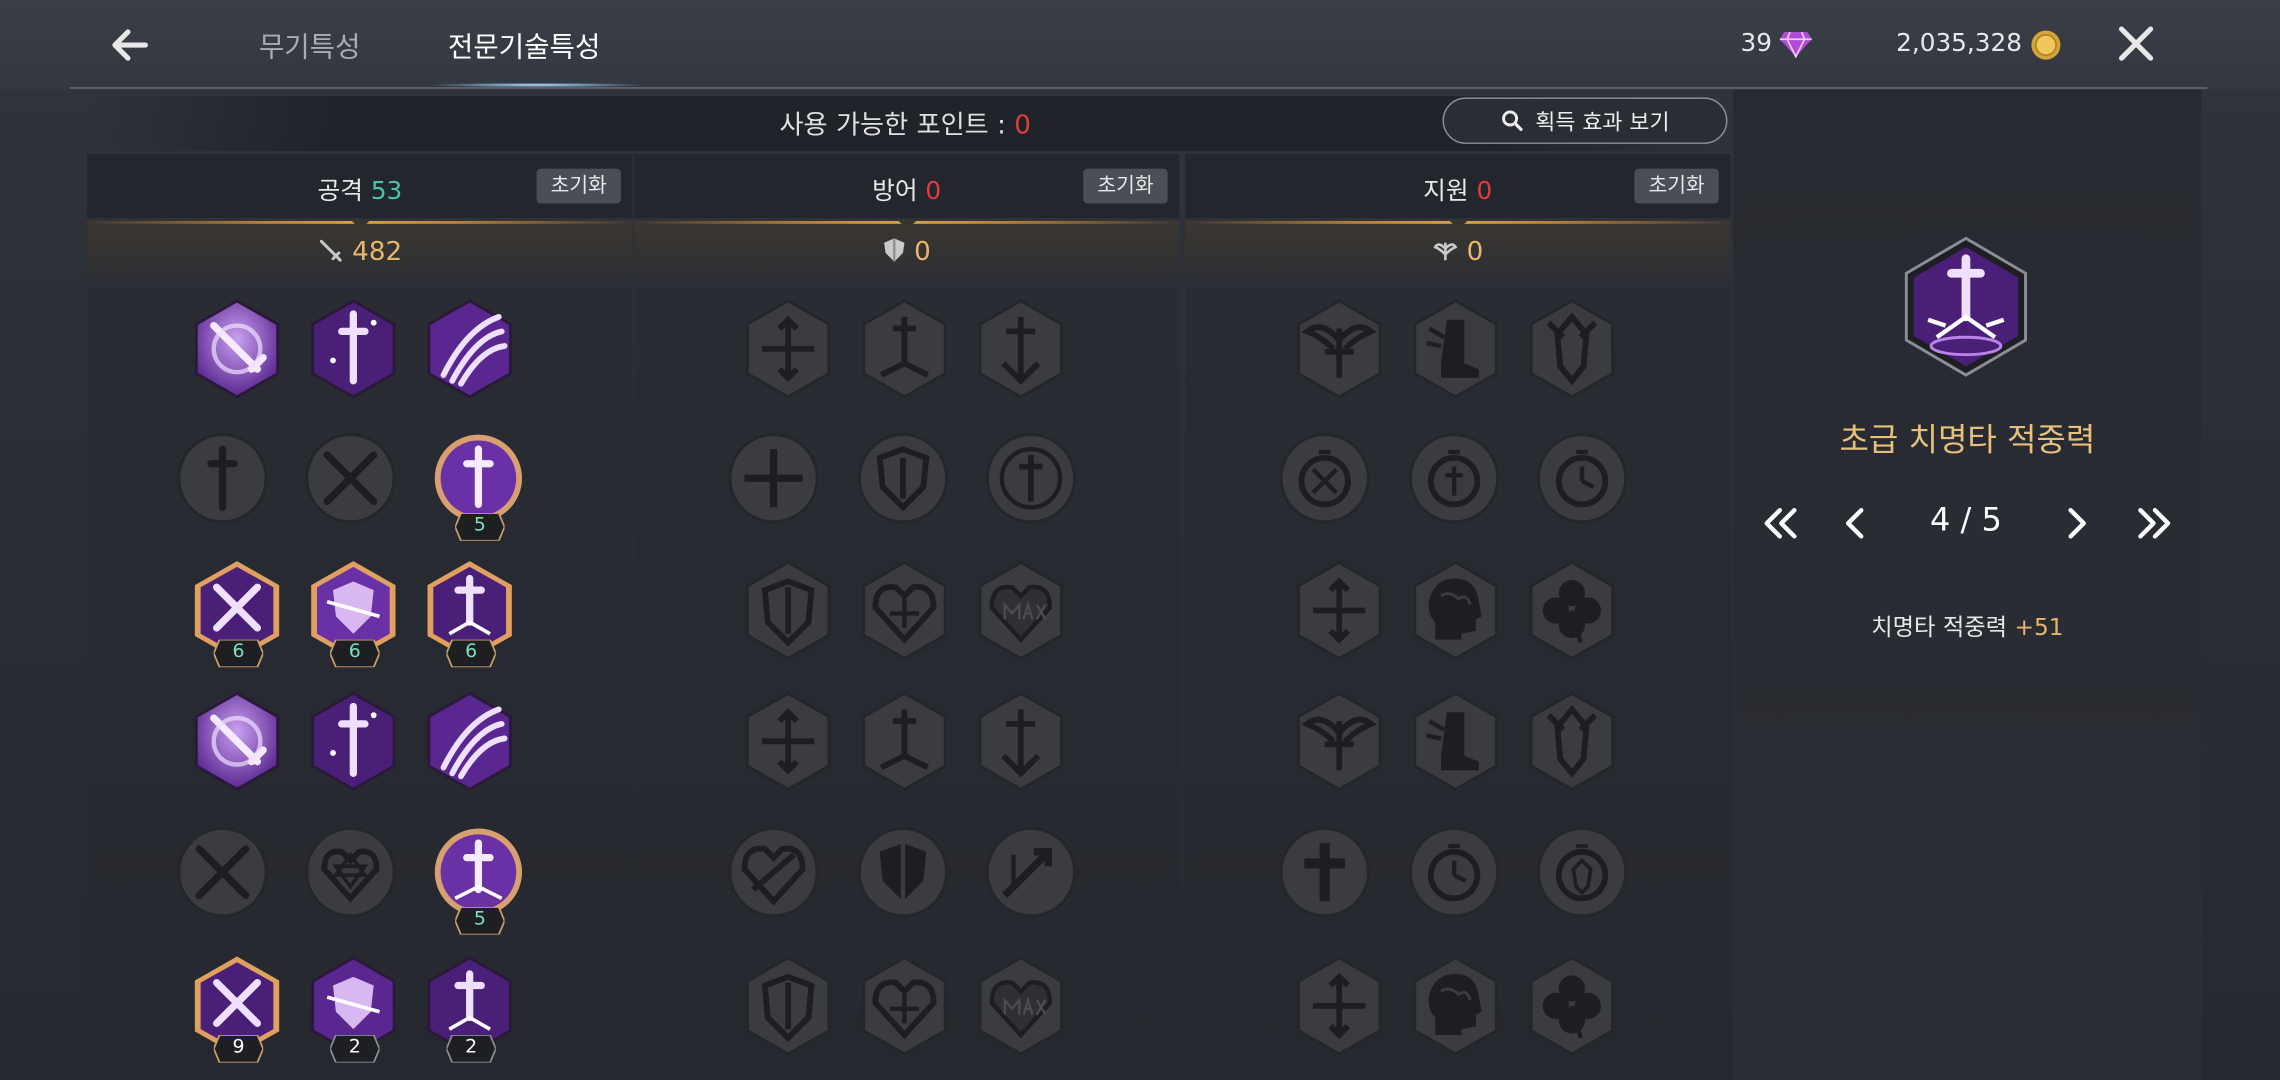 Image resolution: width=2280 pixels, height=1080 pixels. I want to click on skill-defense-r5-c3, so click(1030, 878).